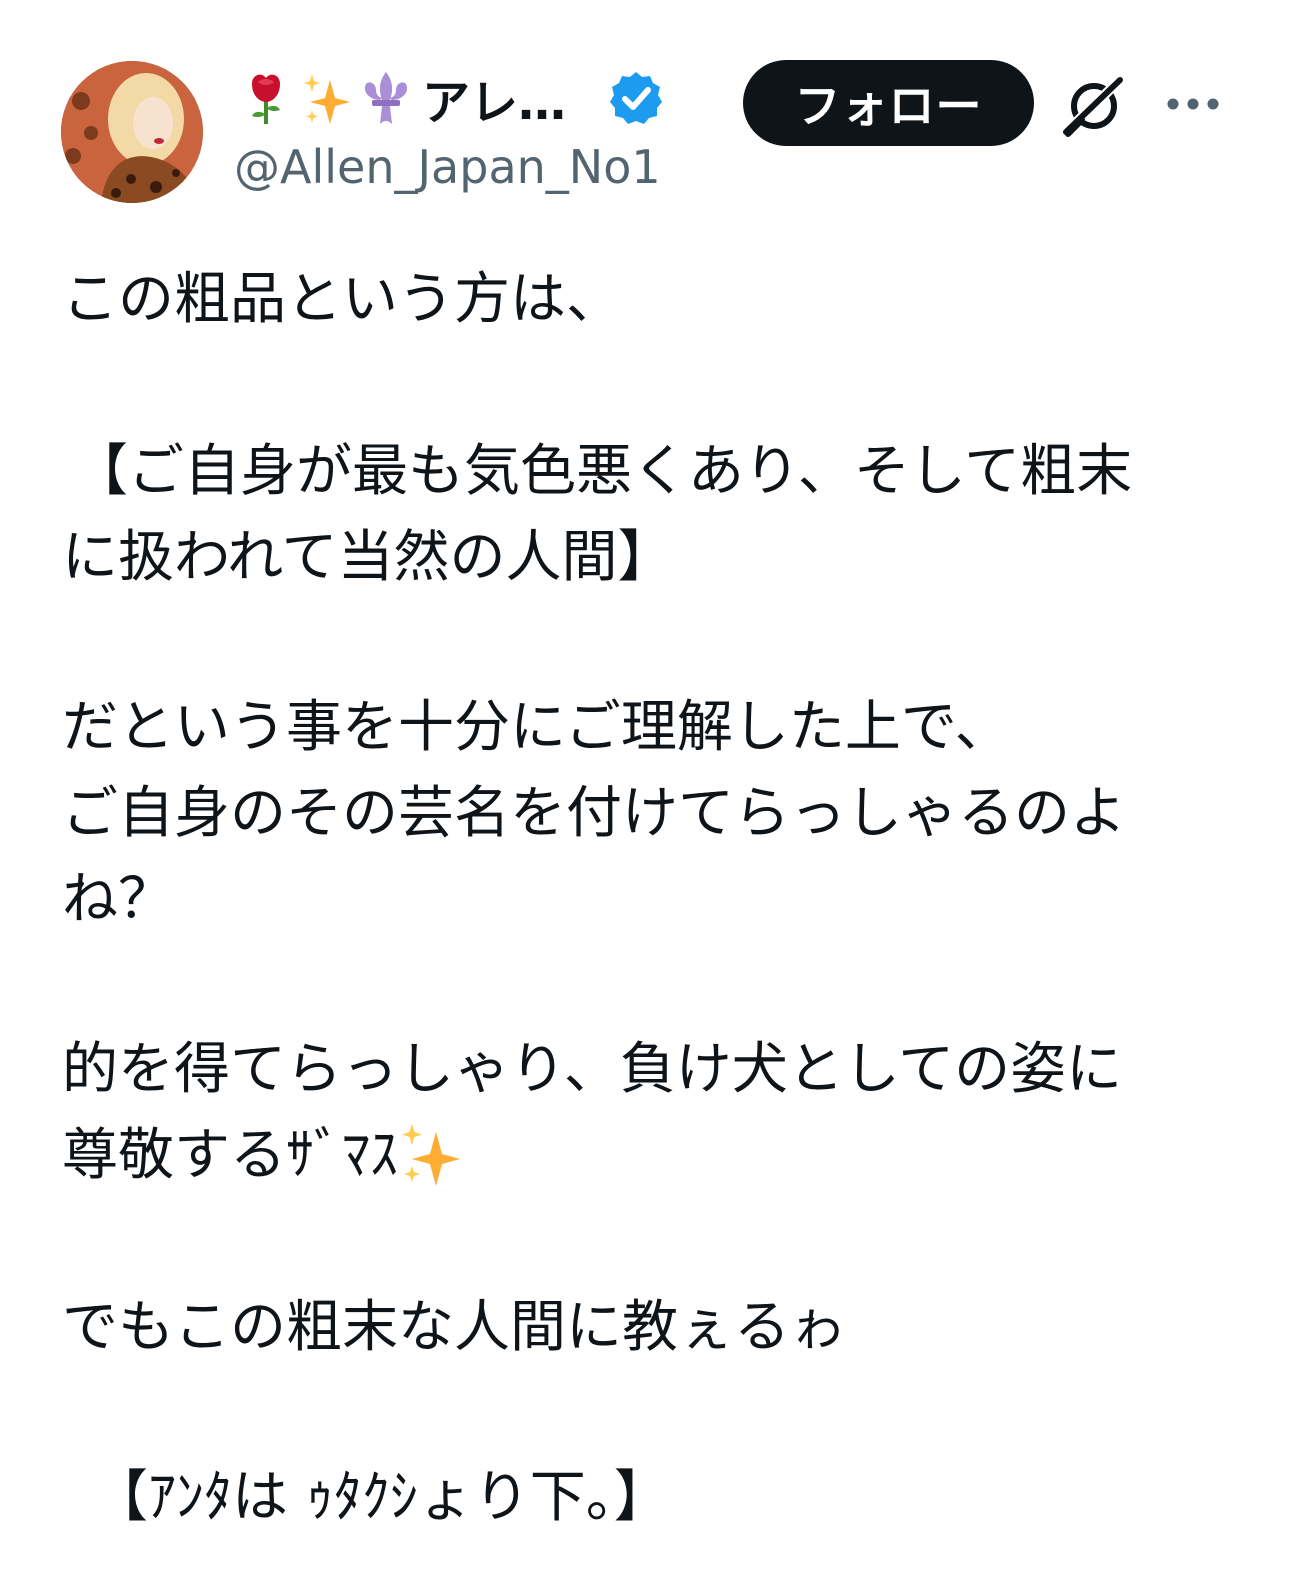 The image size is (1300, 1585). What do you see at coordinates (386, 98) in the screenshot?
I see `fleur-de-lis-emoji` at bounding box center [386, 98].